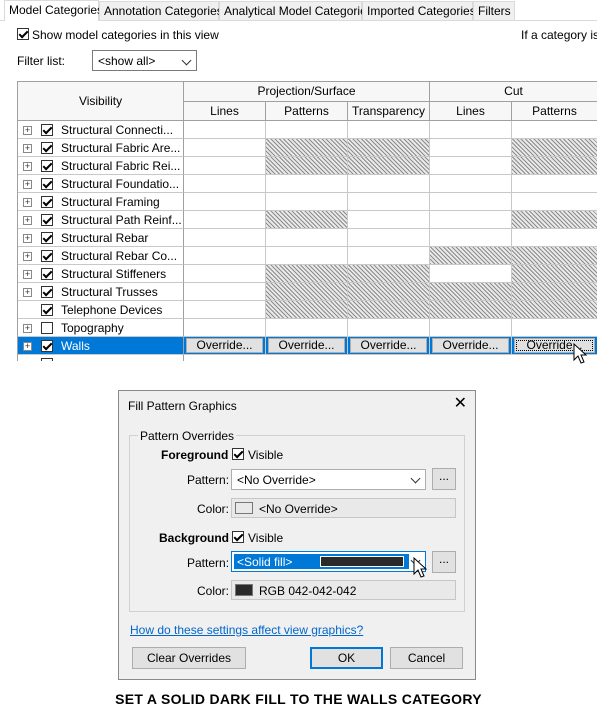  What do you see at coordinates (346, 658) in the screenshot?
I see `ok-button: OK` at bounding box center [346, 658].